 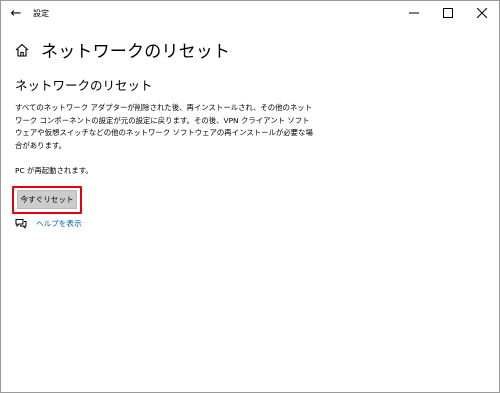 What do you see at coordinates (136, 52) in the screenshot?
I see `page-title: ネットワークのリセット` at bounding box center [136, 52].